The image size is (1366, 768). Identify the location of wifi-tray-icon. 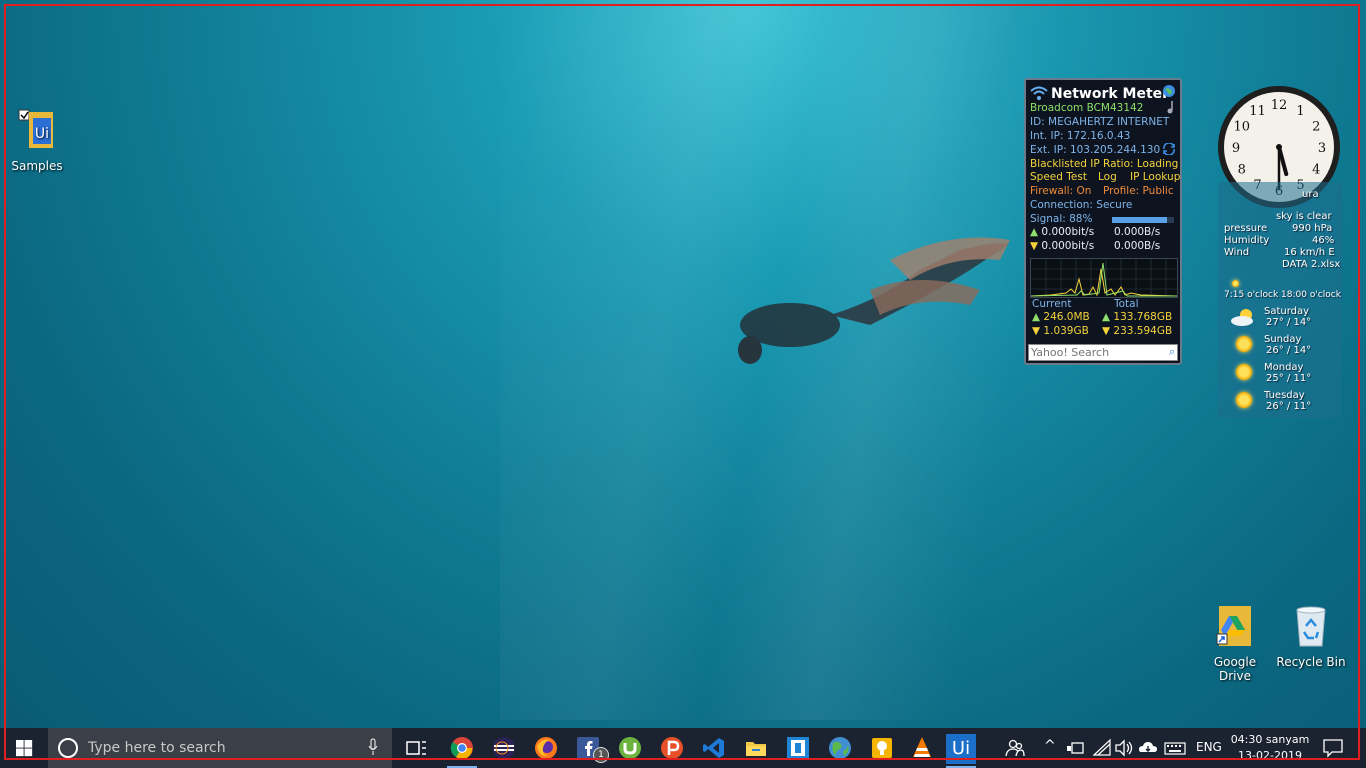
(1102, 748).